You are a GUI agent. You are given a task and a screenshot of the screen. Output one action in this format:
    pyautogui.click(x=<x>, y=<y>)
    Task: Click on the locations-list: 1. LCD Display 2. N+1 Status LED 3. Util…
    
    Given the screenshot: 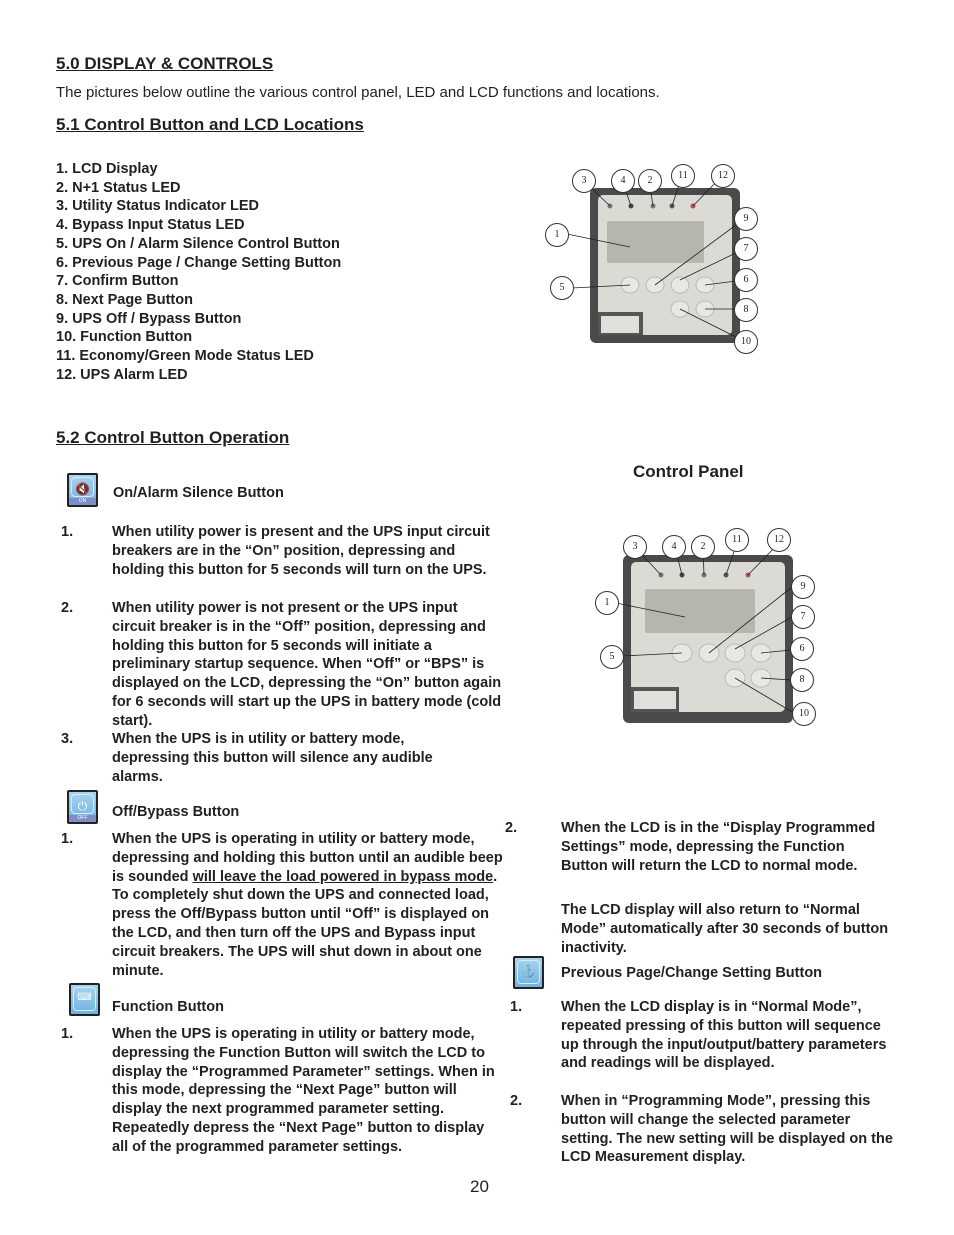 What is the action you would take?
    pyautogui.click(x=198, y=272)
    